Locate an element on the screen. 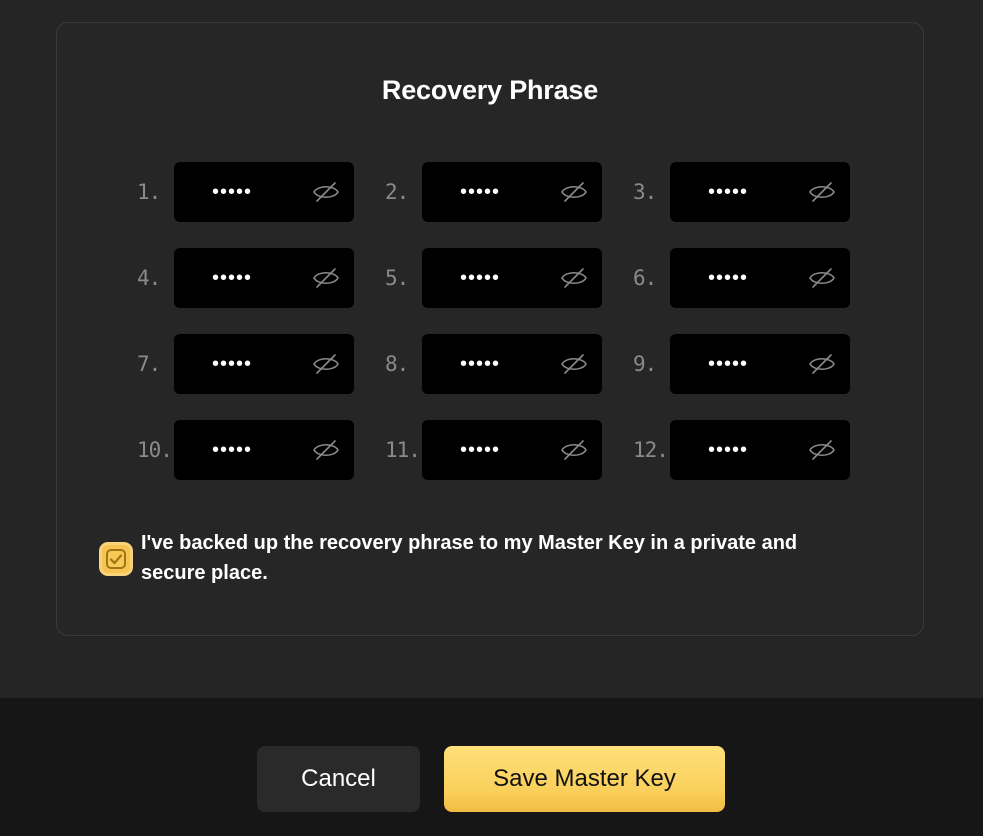 Image resolution: width=983 pixels, height=836 pixels. cancel-button: Cancel is located at coordinates (338, 779).